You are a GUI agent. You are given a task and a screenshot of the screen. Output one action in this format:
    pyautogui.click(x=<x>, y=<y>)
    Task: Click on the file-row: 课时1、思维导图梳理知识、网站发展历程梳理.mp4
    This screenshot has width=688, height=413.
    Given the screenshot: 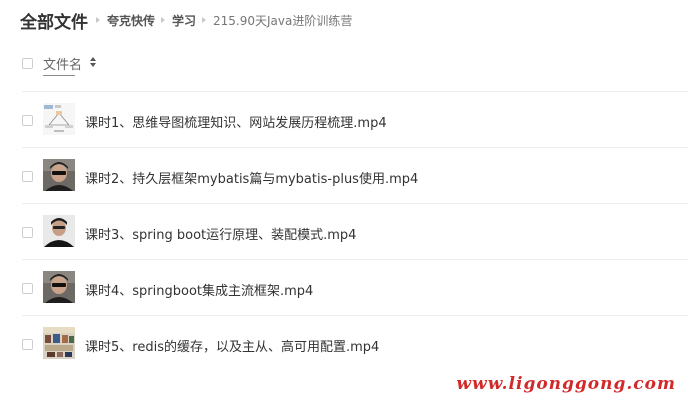 What is the action you would take?
    pyautogui.click(x=355, y=119)
    